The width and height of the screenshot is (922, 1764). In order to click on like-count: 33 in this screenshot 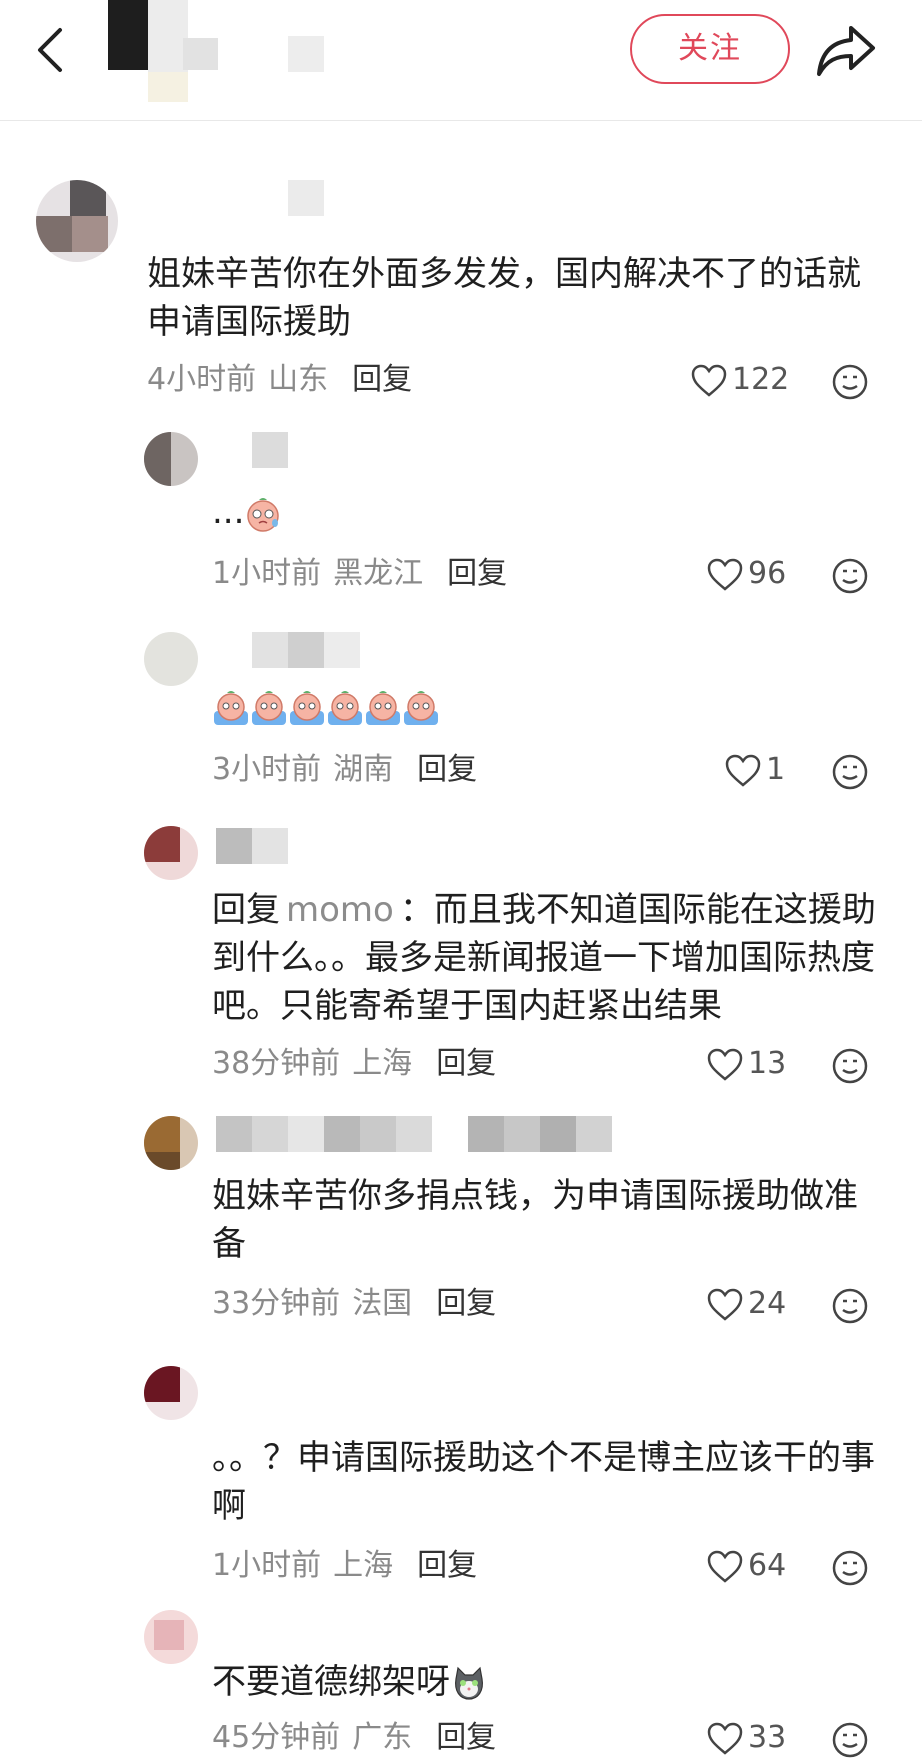, I will do `click(767, 1737)`.